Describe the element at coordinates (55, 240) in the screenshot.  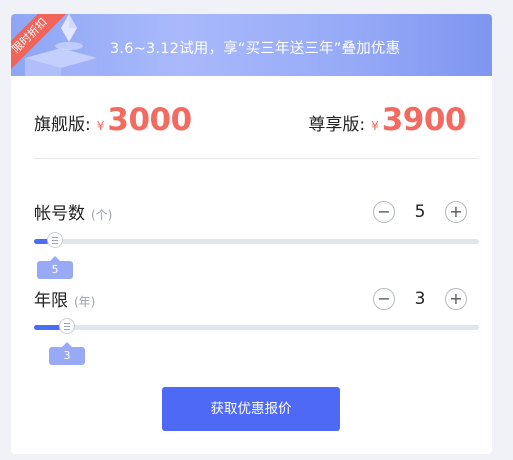
I see `accounts-slider-handle` at that location.